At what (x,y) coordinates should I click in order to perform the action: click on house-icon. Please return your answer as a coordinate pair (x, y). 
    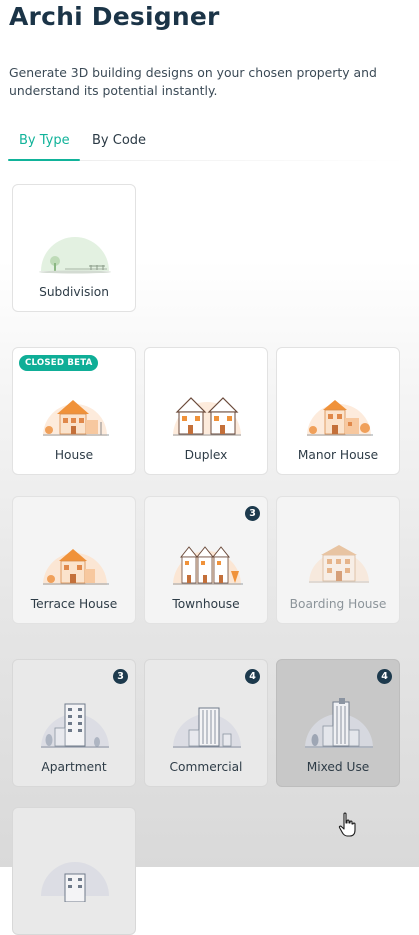
    Looking at the image, I should click on (76, 418).